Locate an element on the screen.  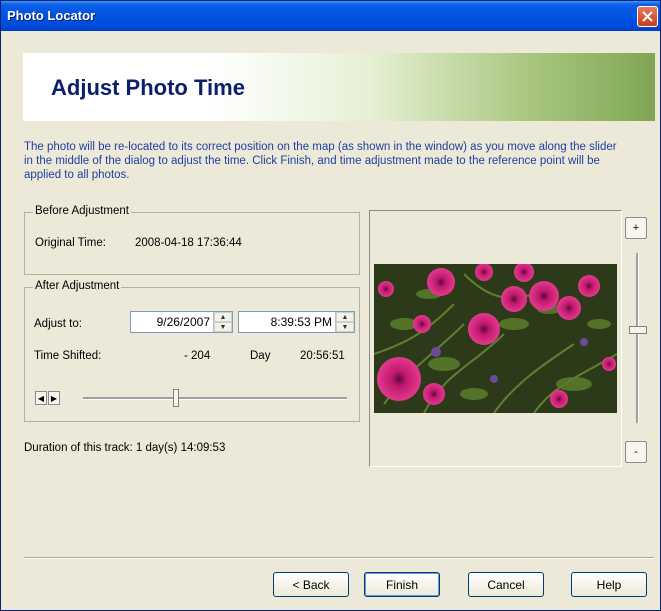
adjust-to-label: Adjust to: is located at coordinates (58, 324).